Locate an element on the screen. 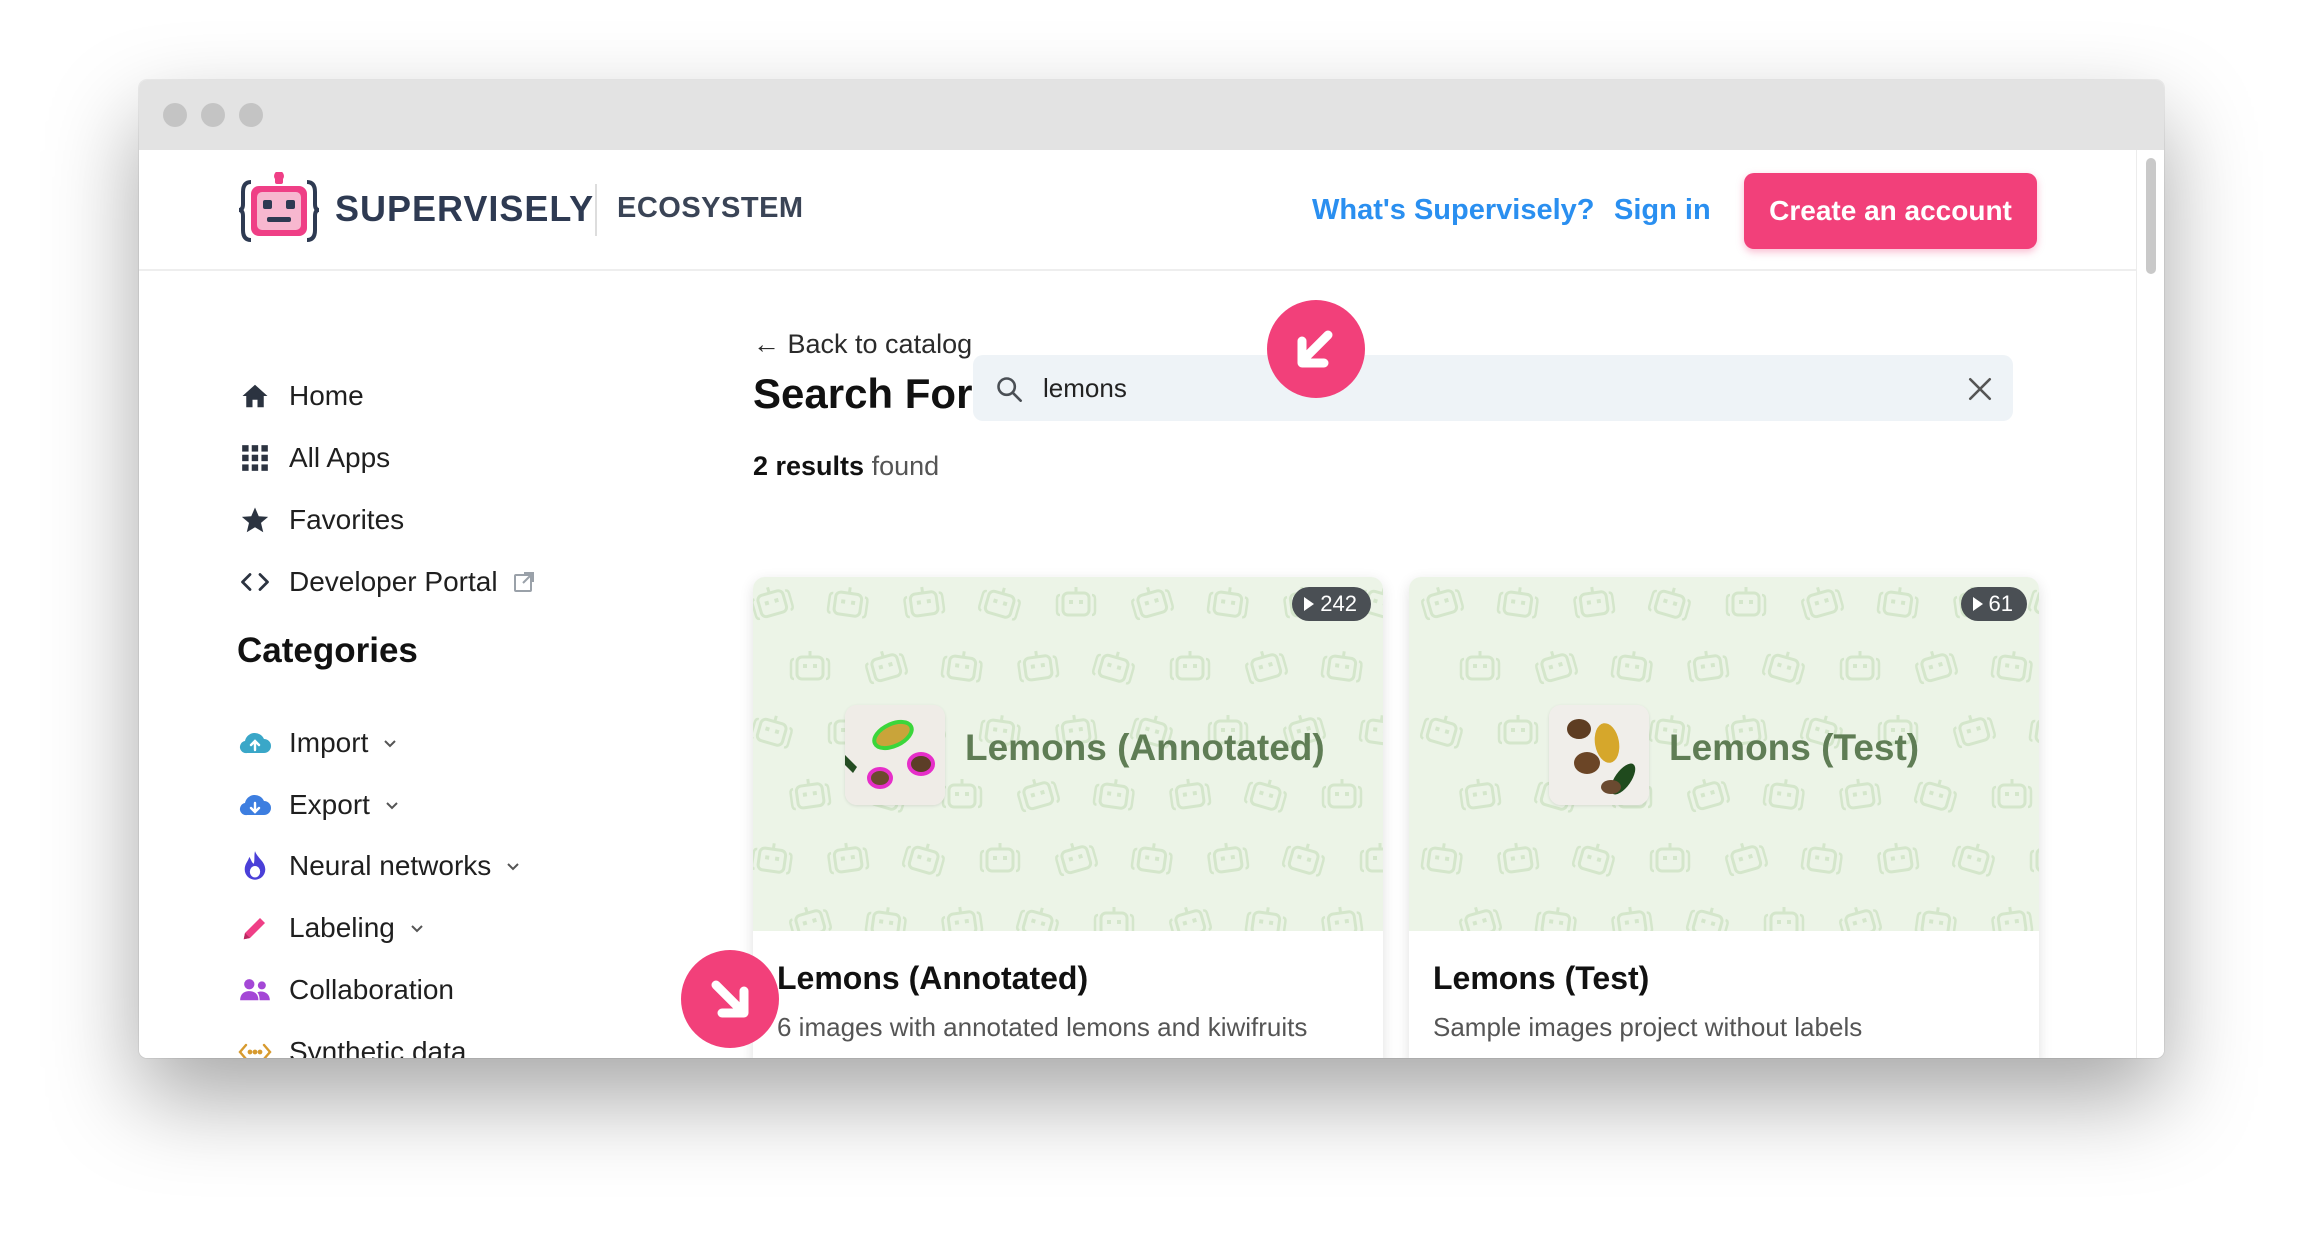 Image resolution: width=2304 pixels, height=1256 pixels. card-title: Lemons (Test) is located at coordinates (1541, 978).